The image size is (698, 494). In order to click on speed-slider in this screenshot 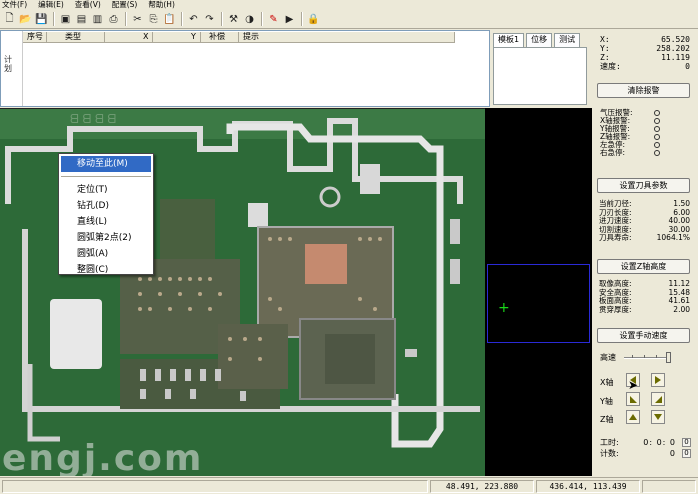, I will do `click(647, 357)`.